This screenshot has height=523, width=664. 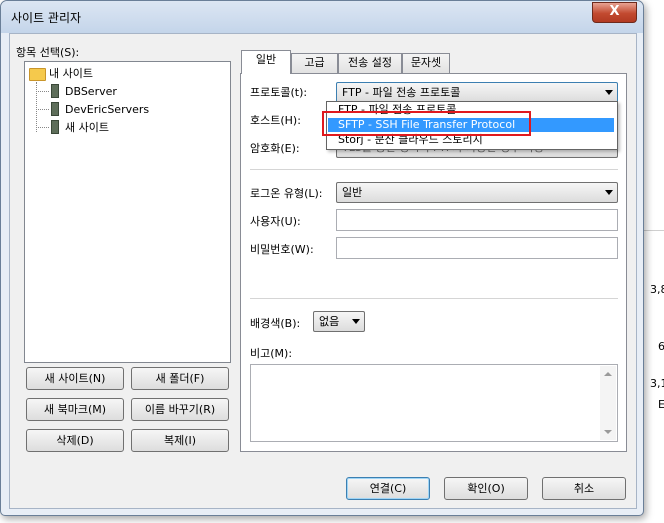 I want to click on comment-scrollbar, so click(x=608, y=403).